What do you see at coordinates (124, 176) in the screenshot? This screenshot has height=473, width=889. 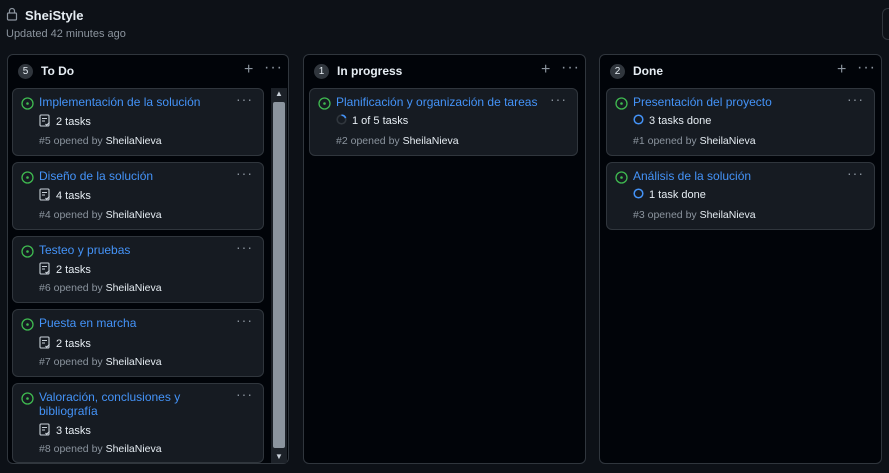 I see `issue-title-link: Diseño de la solución` at bounding box center [124, 176].